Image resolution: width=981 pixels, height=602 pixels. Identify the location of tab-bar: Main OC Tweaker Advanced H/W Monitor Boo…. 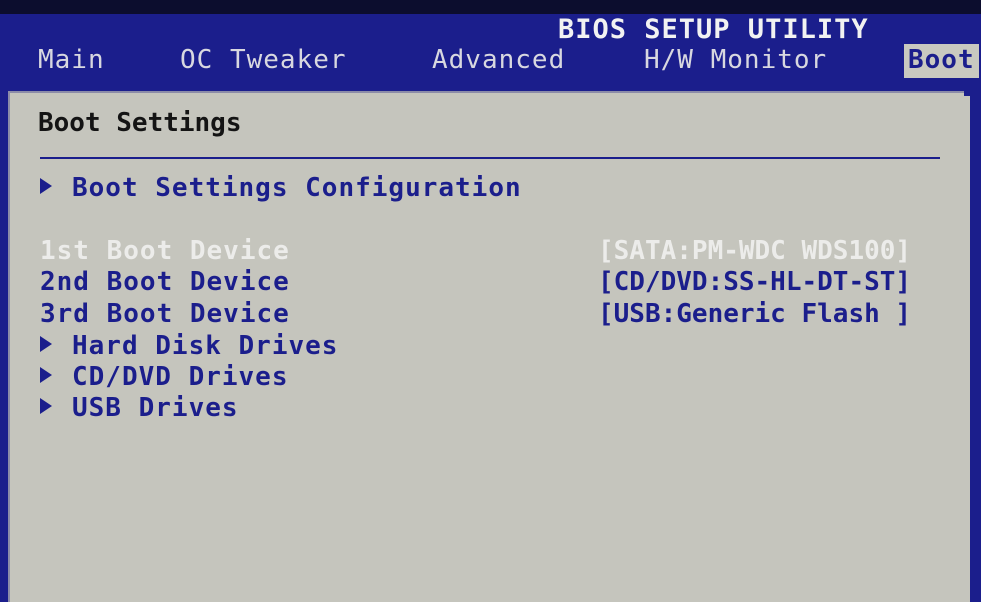
(490, 61).